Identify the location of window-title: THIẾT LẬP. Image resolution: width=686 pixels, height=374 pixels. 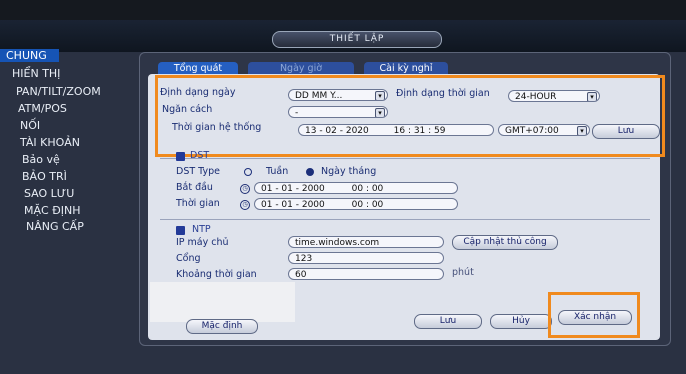
(357, 39).